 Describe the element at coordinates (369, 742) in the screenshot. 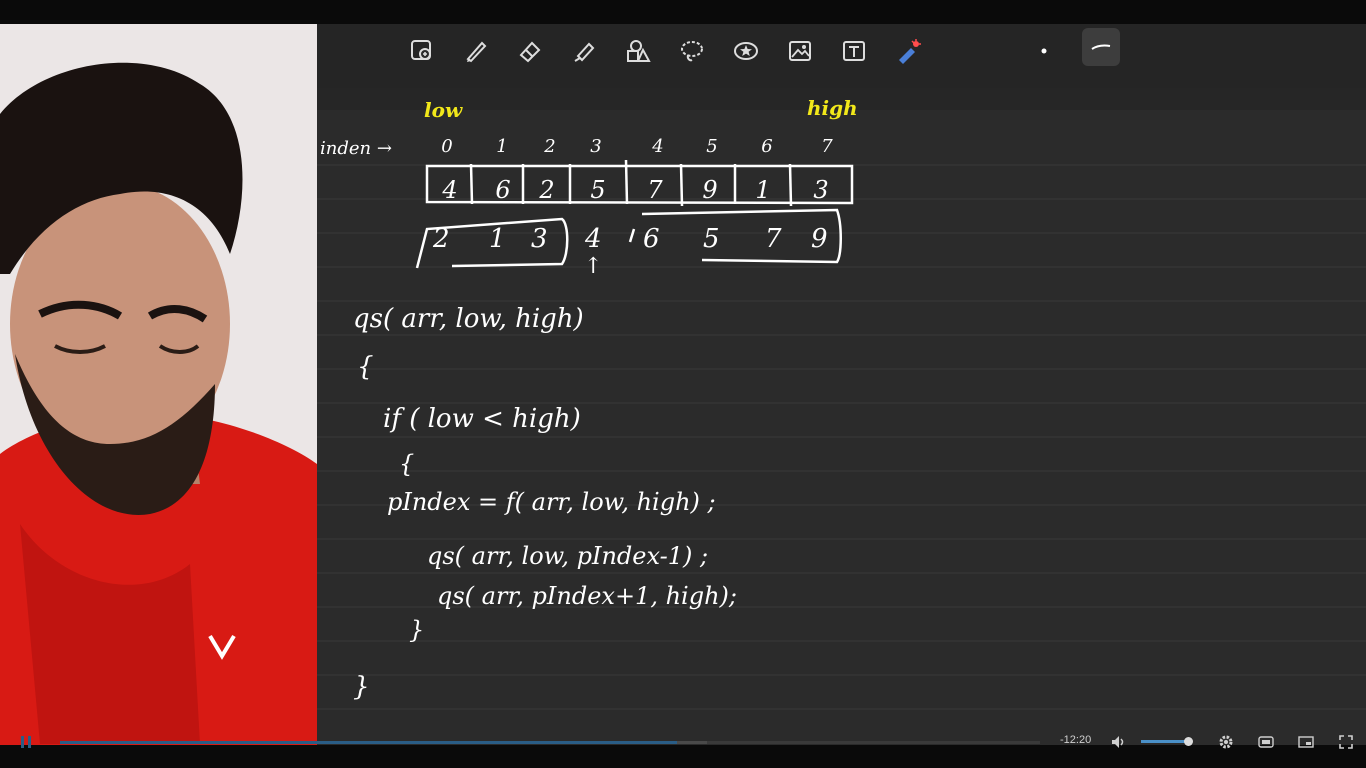

I see `seek-played` at that location.